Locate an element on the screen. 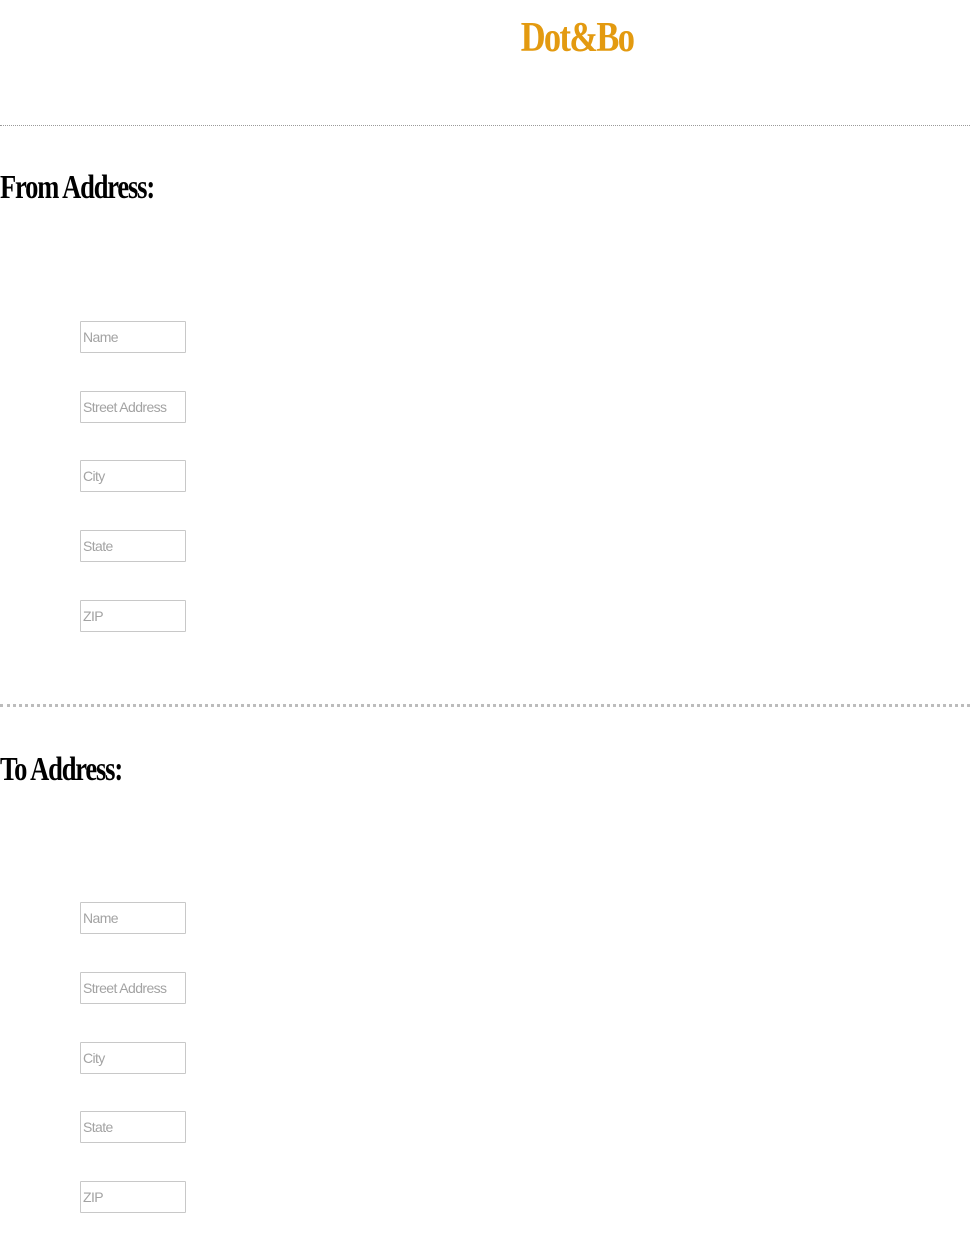 This screenshot has height=1260, width=970. from-address-heading: From Address: is located at coordinates (77, 187).